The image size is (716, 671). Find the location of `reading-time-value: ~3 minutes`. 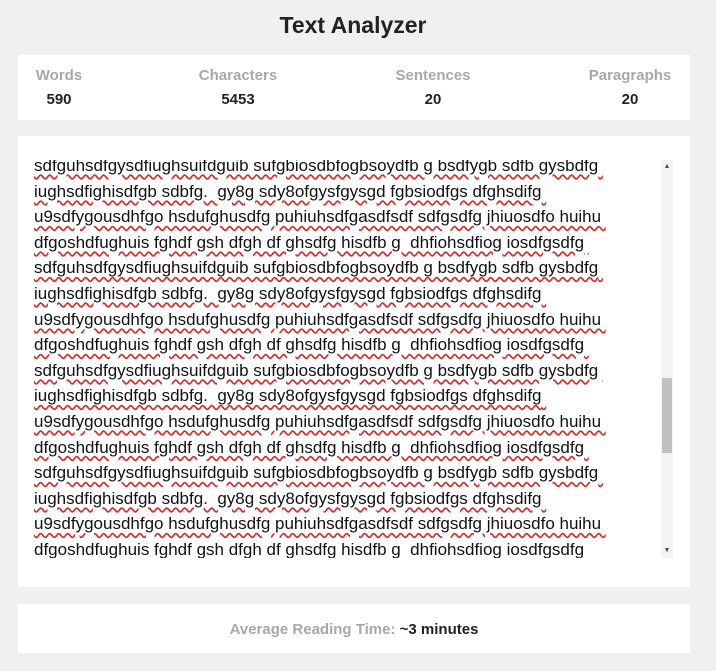

reading-time-value: ~3 minutes is located at coordinates (439, 629).